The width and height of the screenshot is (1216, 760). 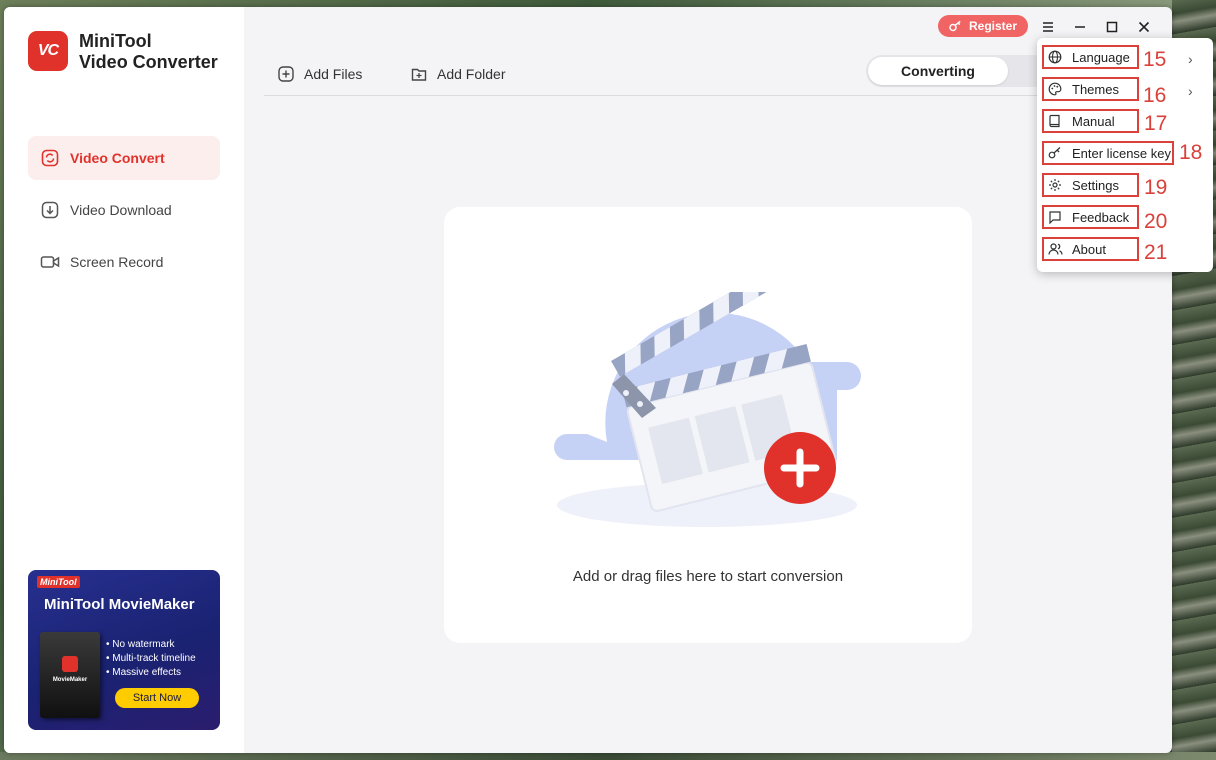 I want to click on app-title: MiniTool Video Converter, so click(x=148, y=52).